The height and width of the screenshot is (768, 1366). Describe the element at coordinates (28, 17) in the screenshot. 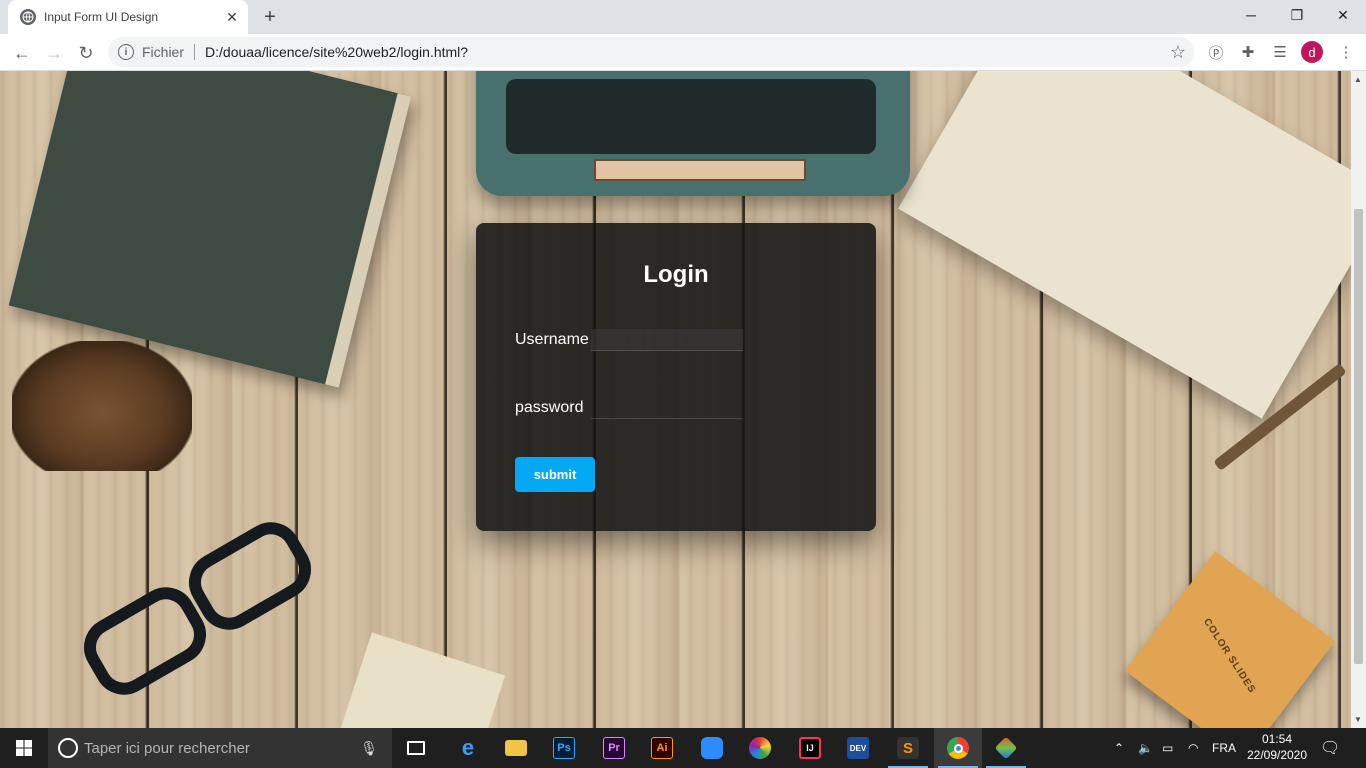

I see `globe-icon` at that location.